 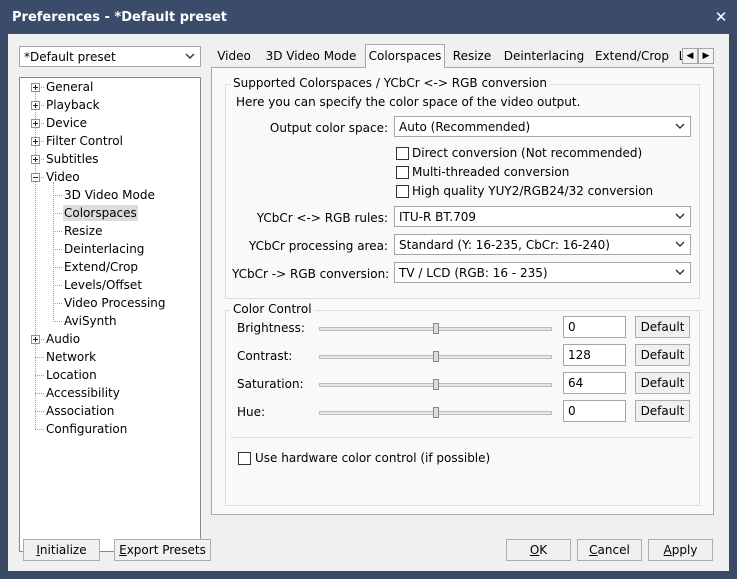 What do you see at coordinates (101, 267) in the screenshot?
I see `tree-item: Extend/Crop` at bounding box center [101, 267].